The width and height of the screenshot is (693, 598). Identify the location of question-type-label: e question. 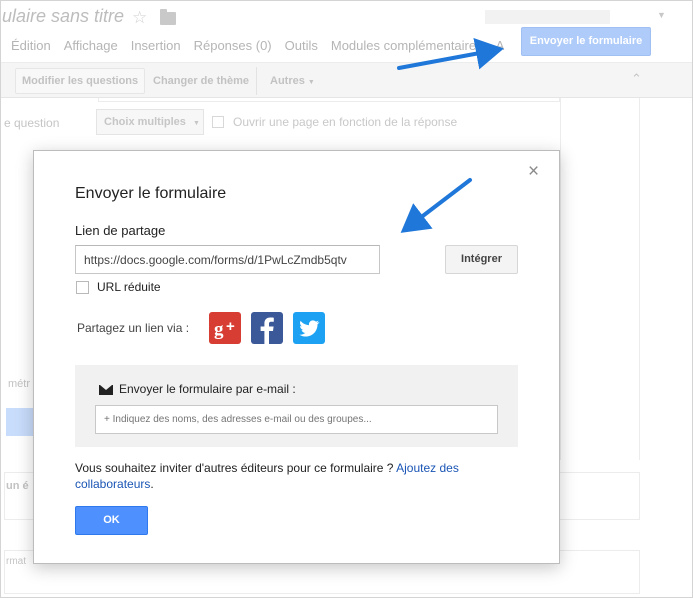
(32, 123).